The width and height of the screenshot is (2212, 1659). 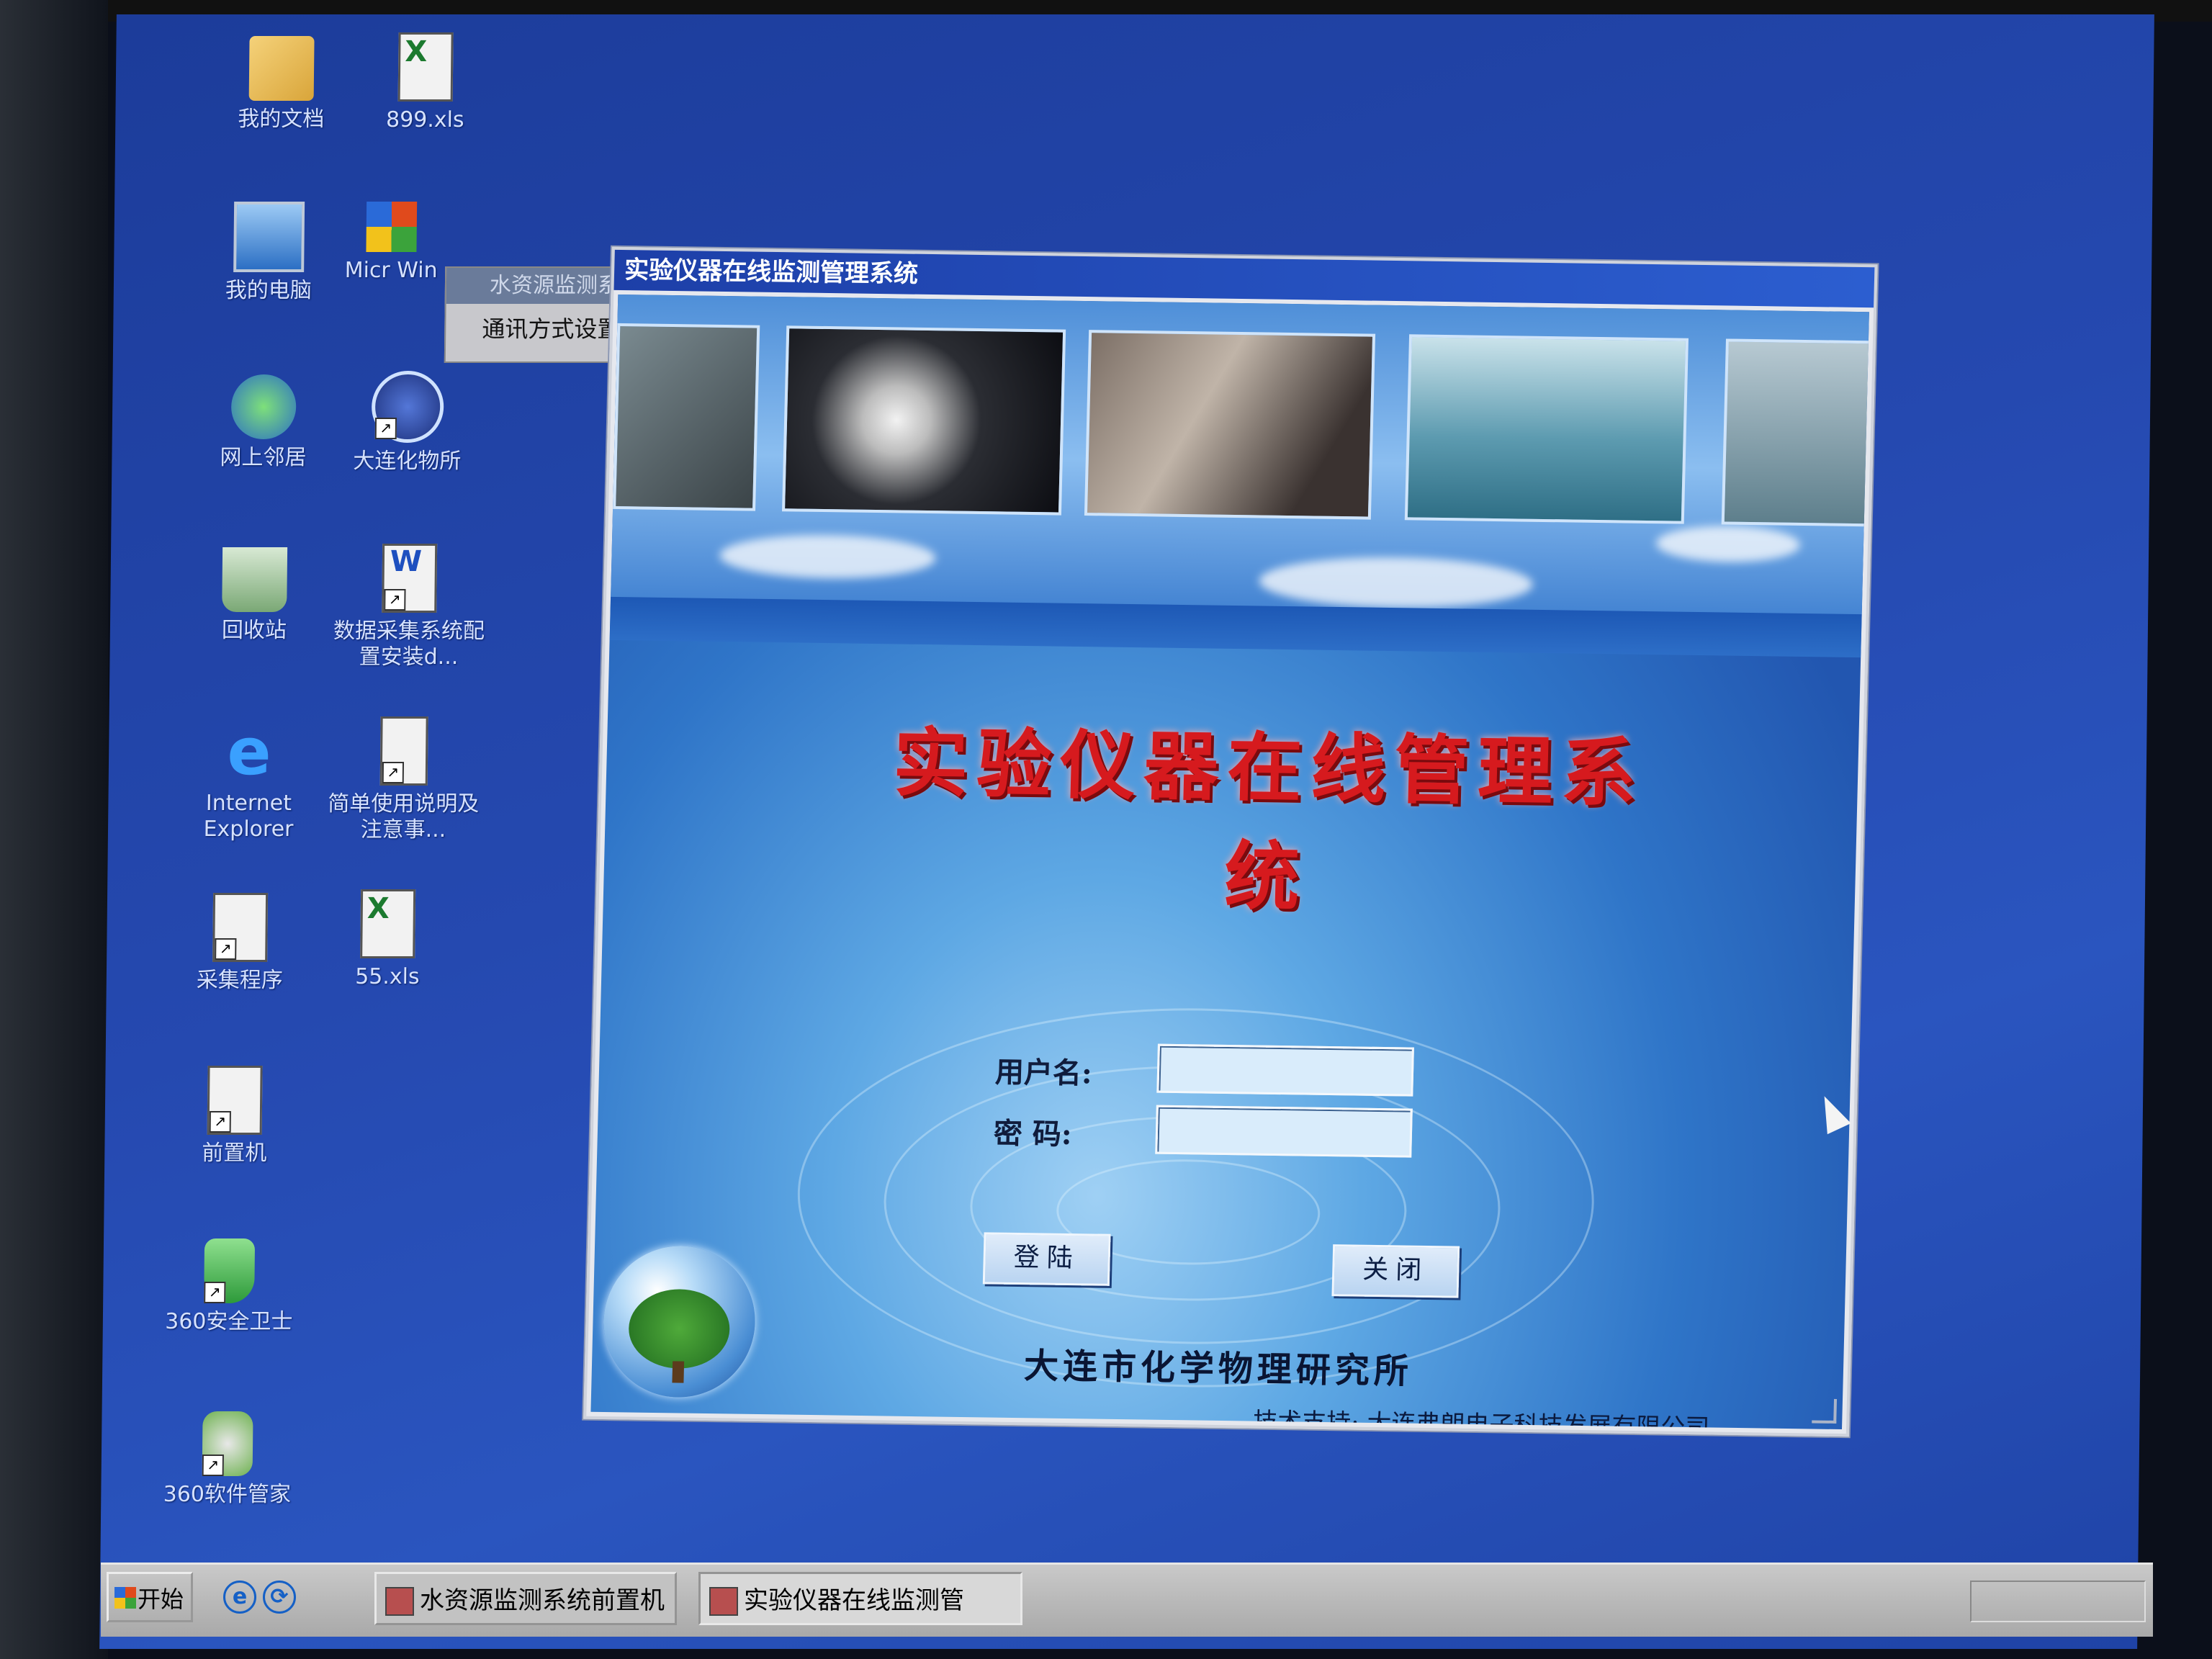 I want to click on icon-label: Internet Explorer, so click(x=249, y=817).